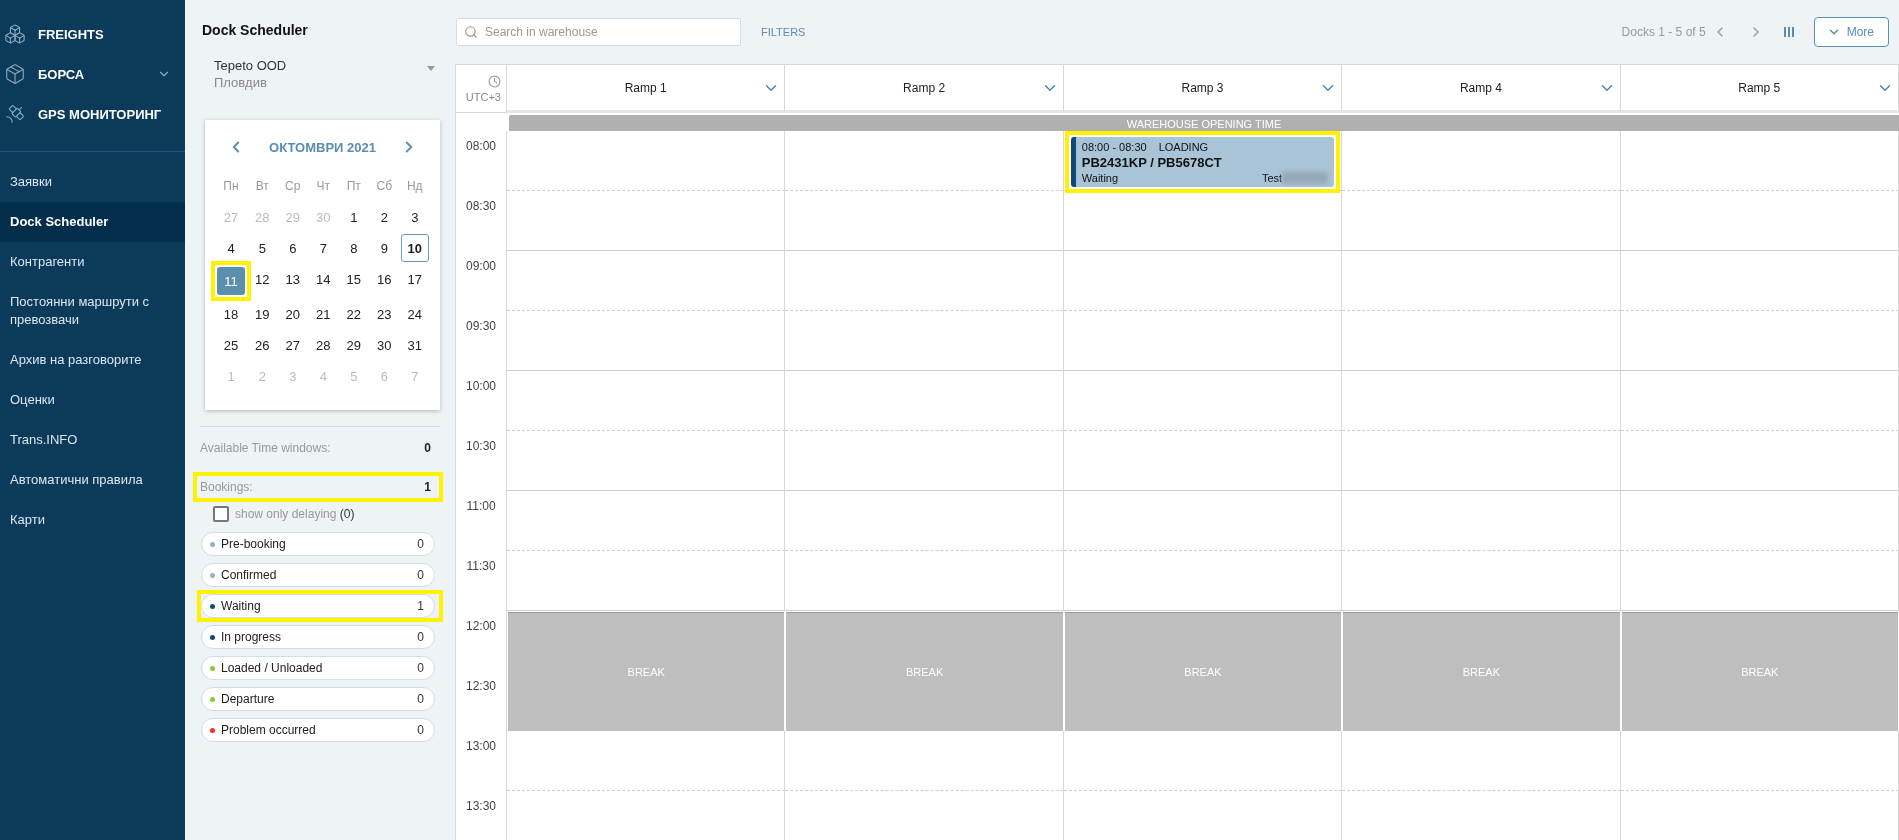 The image size is (1899, 840). What do you see at coordinates (414, 217) in the screenshot?
I see `calendar-day: 3` at bounding box center [414, 217].